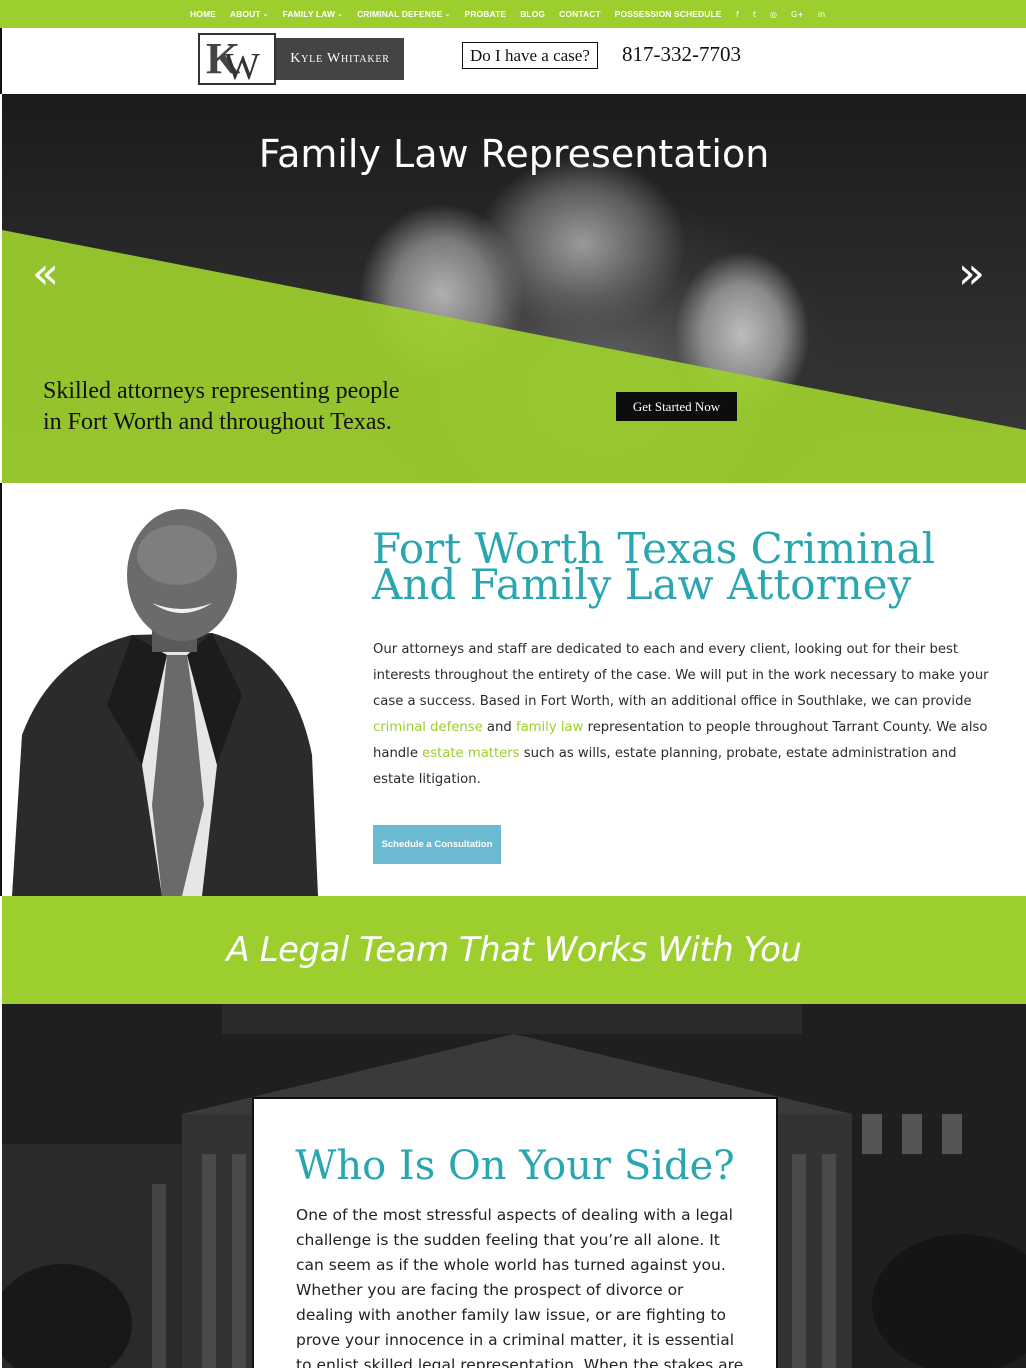  I want to click on logo-name: Kyle Whitaker, so click(340, 59).